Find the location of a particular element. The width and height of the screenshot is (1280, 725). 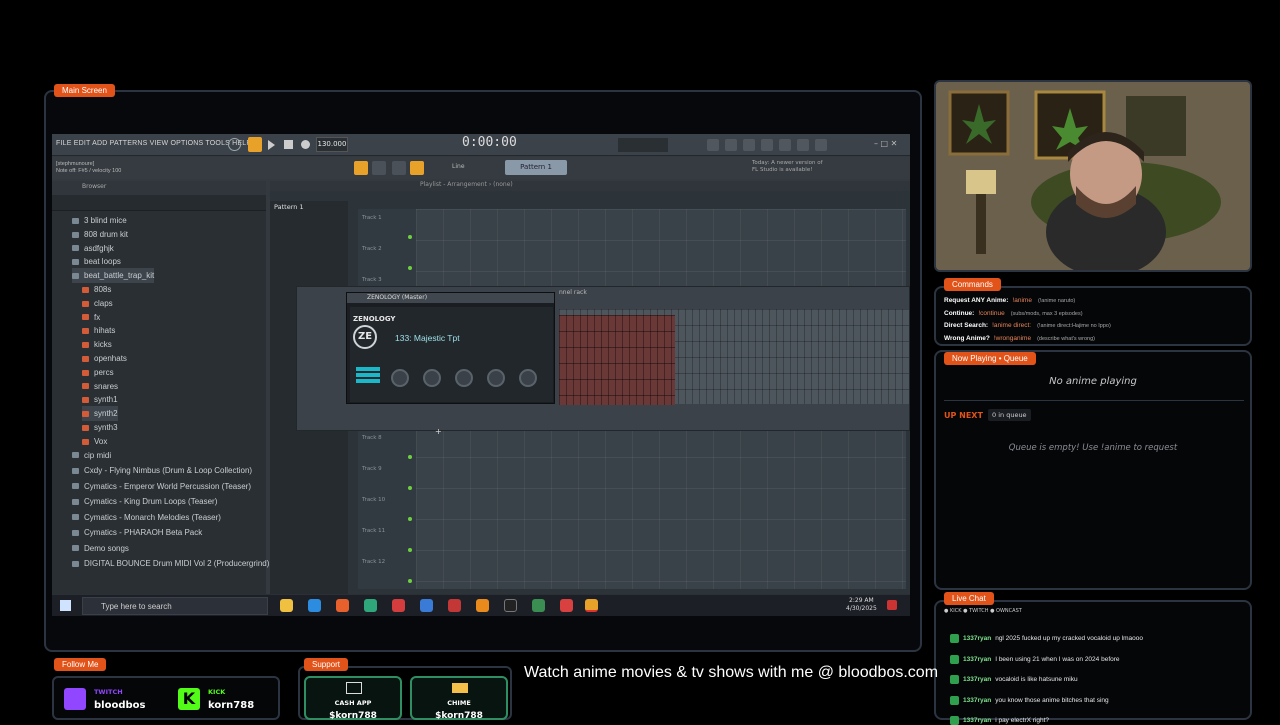

browser-item: synth2 is located at coordinates (100, 414).